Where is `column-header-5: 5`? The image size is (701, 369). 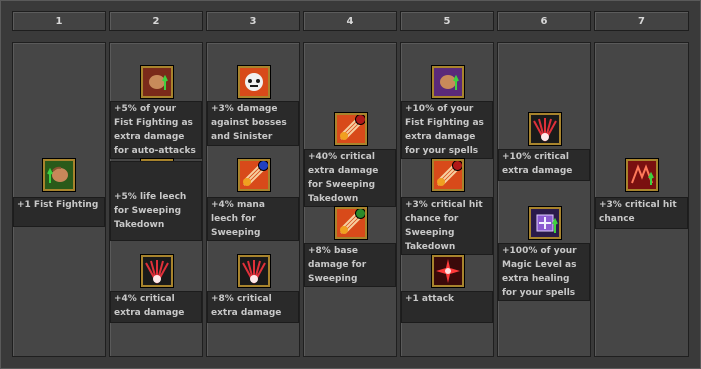 column-header-5: 5 is located at coordinates (447, 21).